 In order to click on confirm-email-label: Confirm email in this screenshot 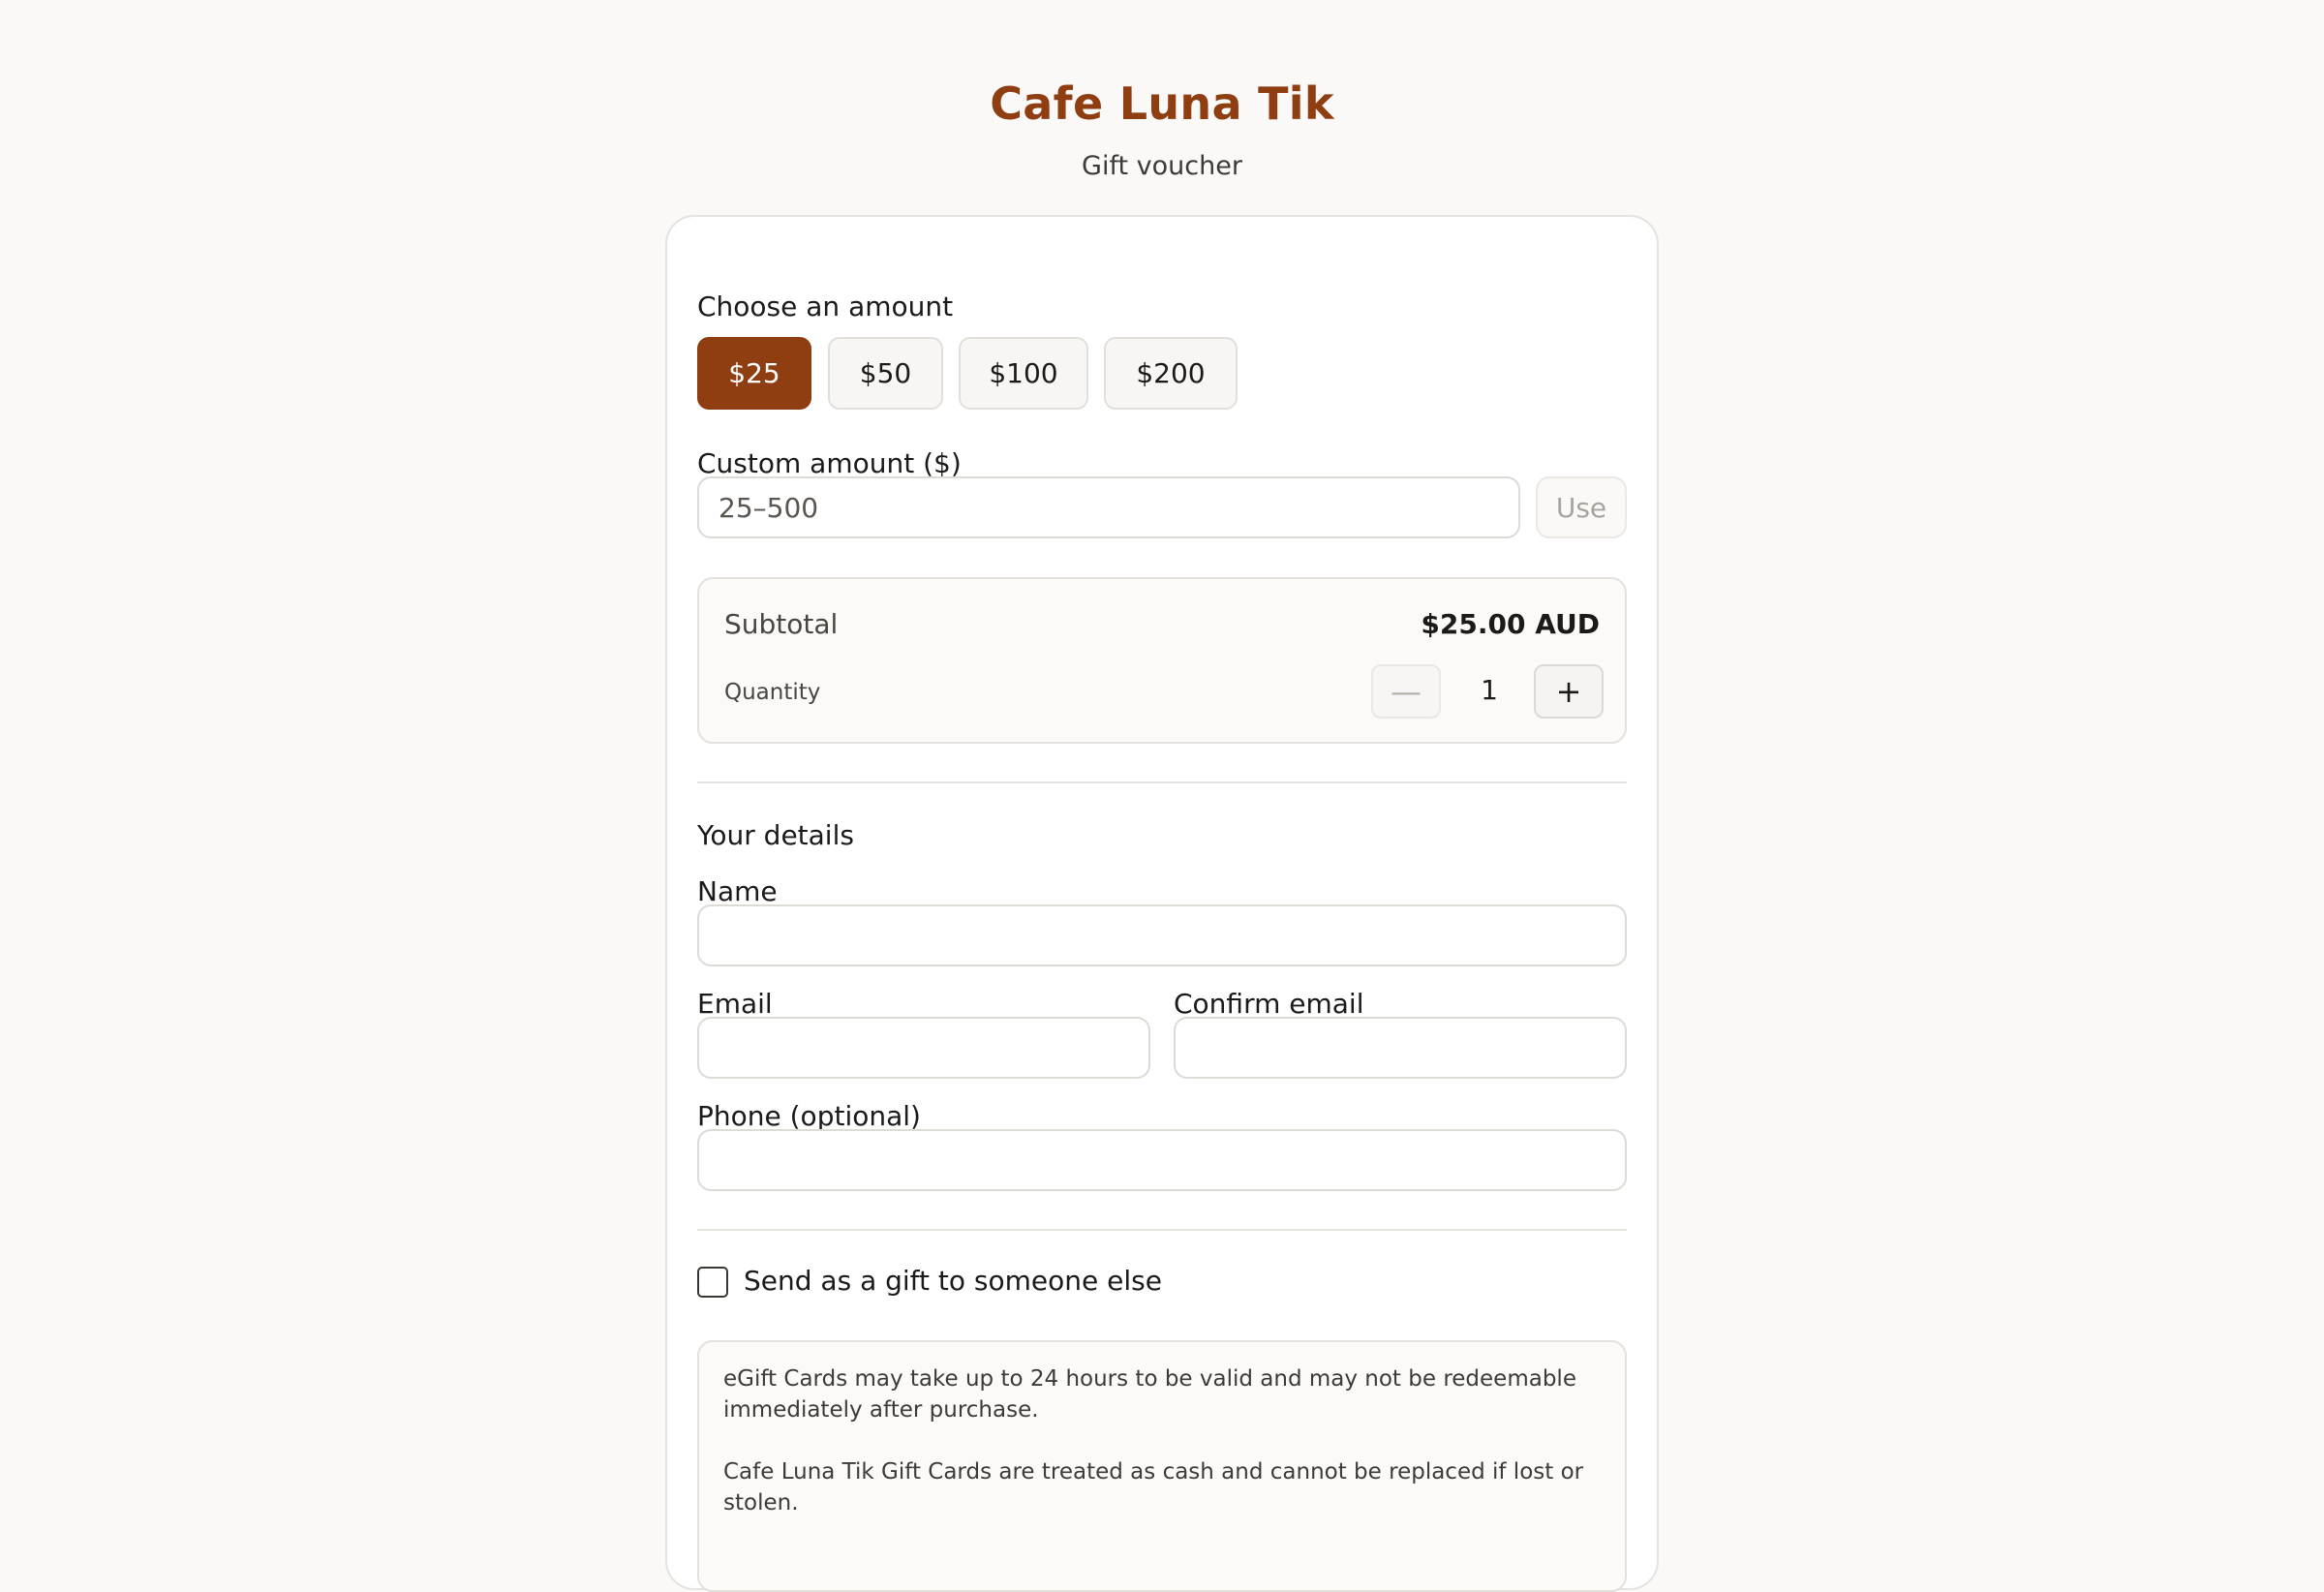, I will do `click(1269, 1004)`.